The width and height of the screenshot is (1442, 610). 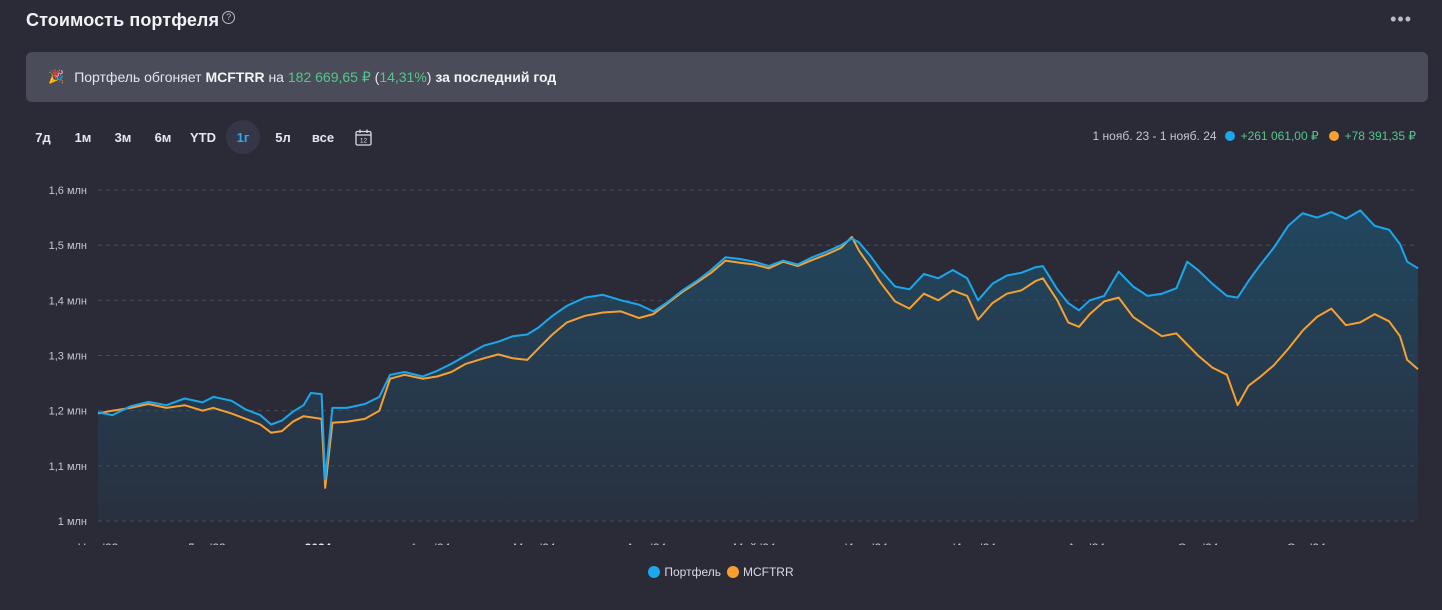 What do you see at coordinates (1229, 136) in the screenshot?
I see `portfolio-dot-icon` at bounding box center [1229, 136].